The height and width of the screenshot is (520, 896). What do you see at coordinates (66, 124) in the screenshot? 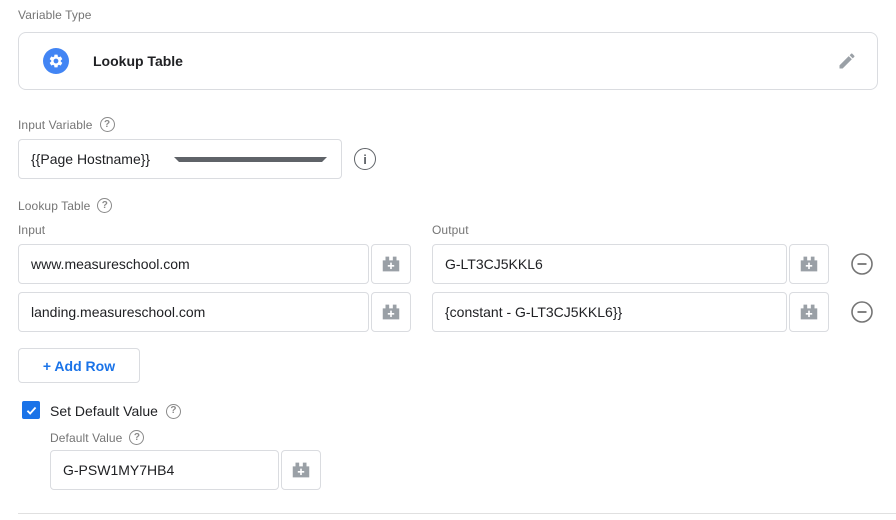
I see `input-variable-label: Input Variable ?` at bounding box center [66, 124].